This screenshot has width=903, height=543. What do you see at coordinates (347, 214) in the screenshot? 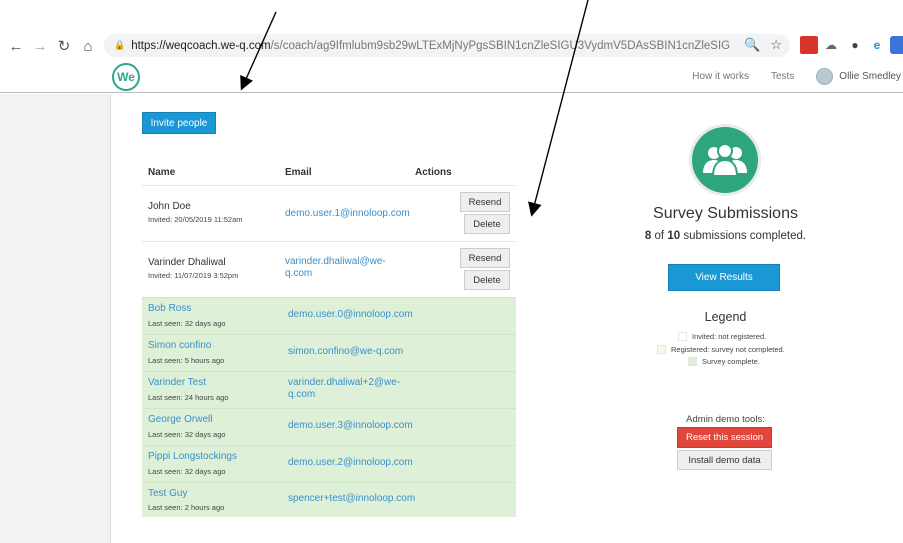
I see `participant-email: demo.user.1@innoloop.com` at bounding box center [347, 214].